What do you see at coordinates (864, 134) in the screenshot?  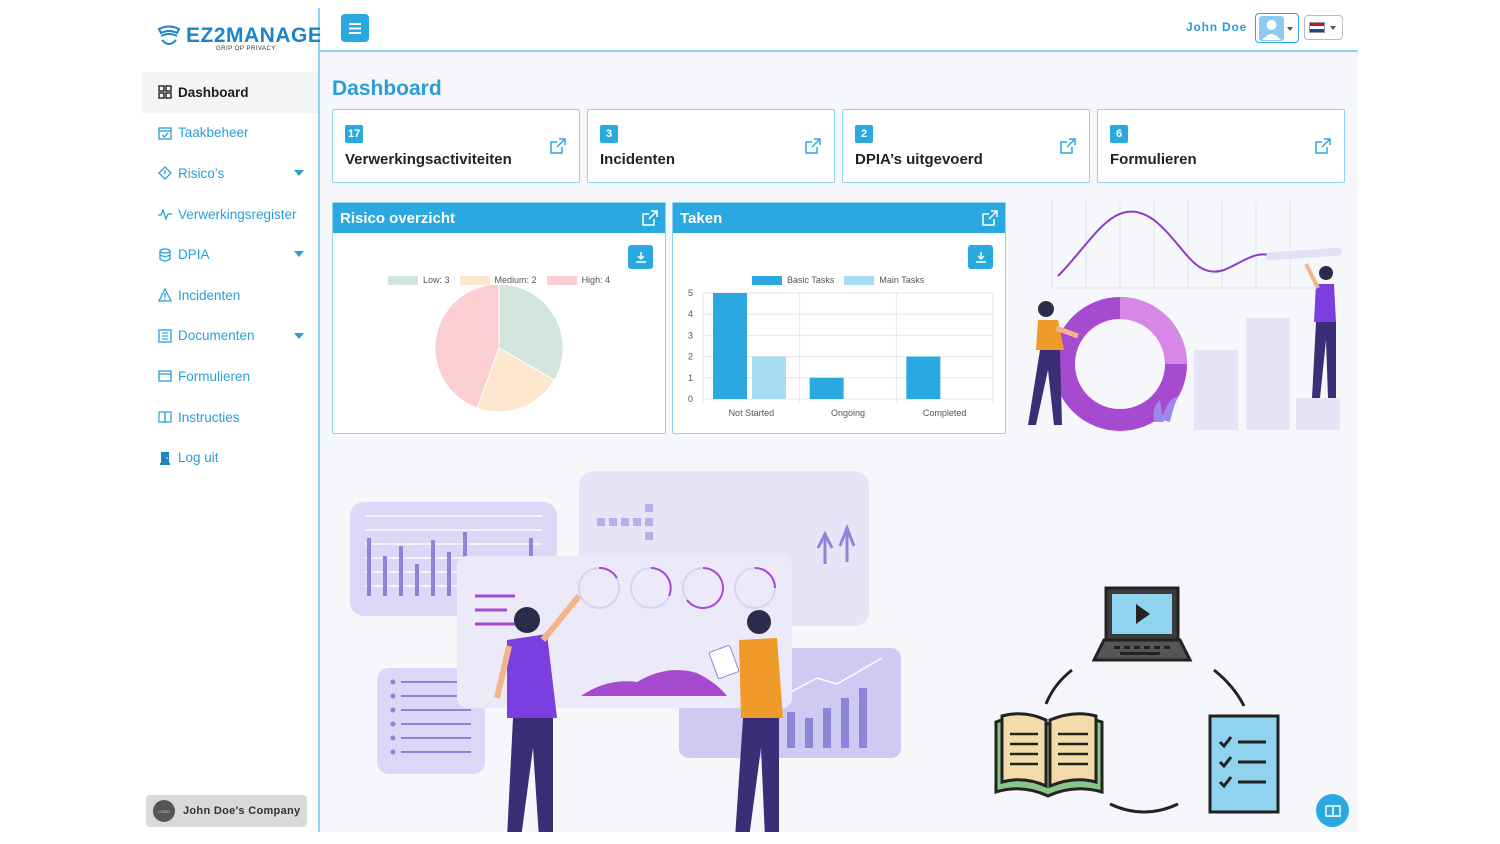 I see `stat-count: 2` at bounding box center [864, 134].